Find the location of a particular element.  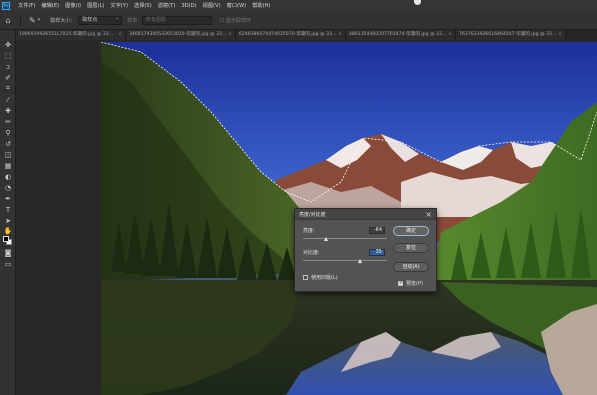

eyedropper-tool-icon: ⁄ is located at coordinates (8, 99).